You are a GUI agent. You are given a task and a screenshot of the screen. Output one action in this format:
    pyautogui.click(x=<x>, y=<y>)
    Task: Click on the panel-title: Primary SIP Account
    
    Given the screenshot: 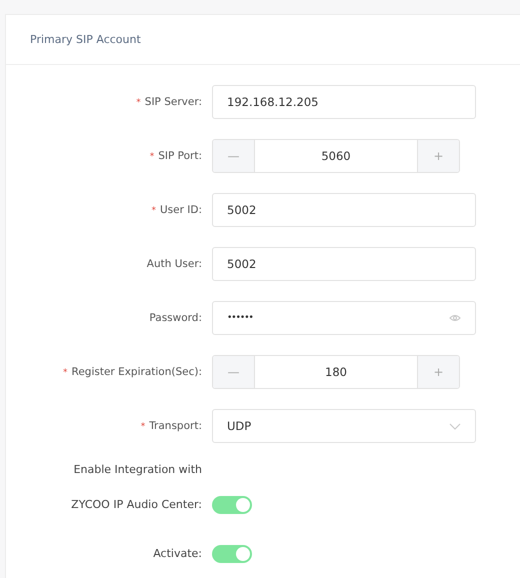 What is the action you would take?
    pyautogui.click(x=85, y=39)
    